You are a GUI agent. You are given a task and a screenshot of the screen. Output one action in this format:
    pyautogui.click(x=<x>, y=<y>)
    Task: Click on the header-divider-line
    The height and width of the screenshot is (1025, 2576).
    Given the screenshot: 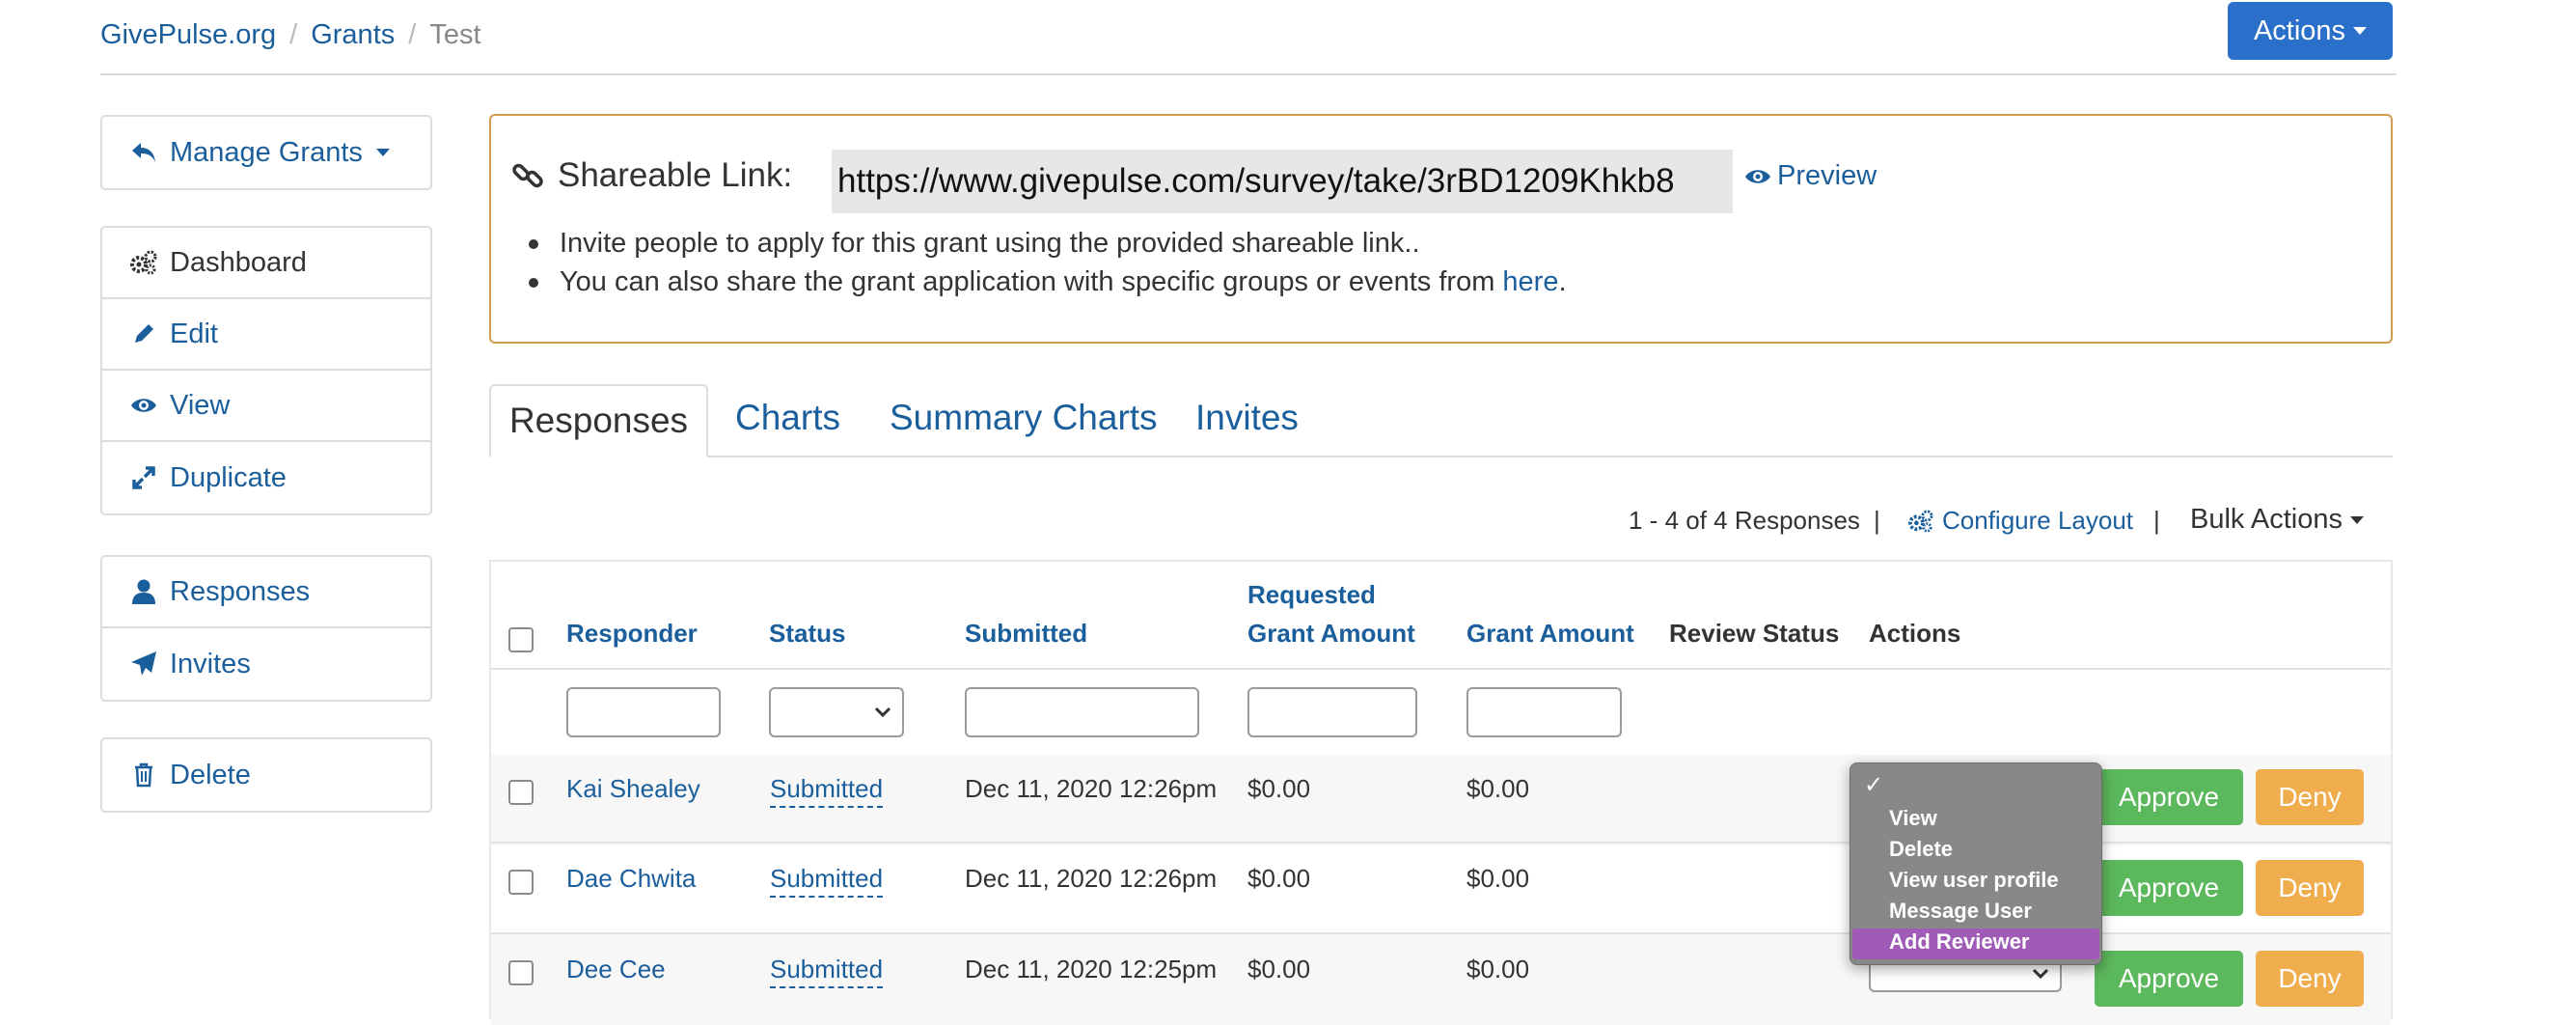 What is the action you would take?
    pyautogui.click(x=1441, y=669)
    